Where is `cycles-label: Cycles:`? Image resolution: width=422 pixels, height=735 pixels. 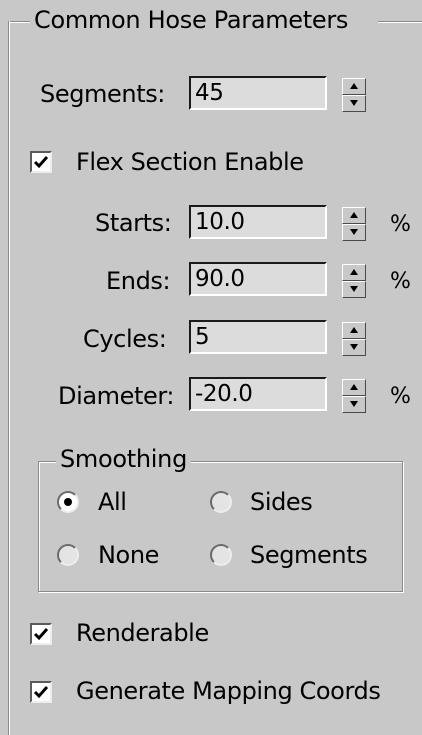
cycles-label: Cycles: is located at coordinates (125, 339).